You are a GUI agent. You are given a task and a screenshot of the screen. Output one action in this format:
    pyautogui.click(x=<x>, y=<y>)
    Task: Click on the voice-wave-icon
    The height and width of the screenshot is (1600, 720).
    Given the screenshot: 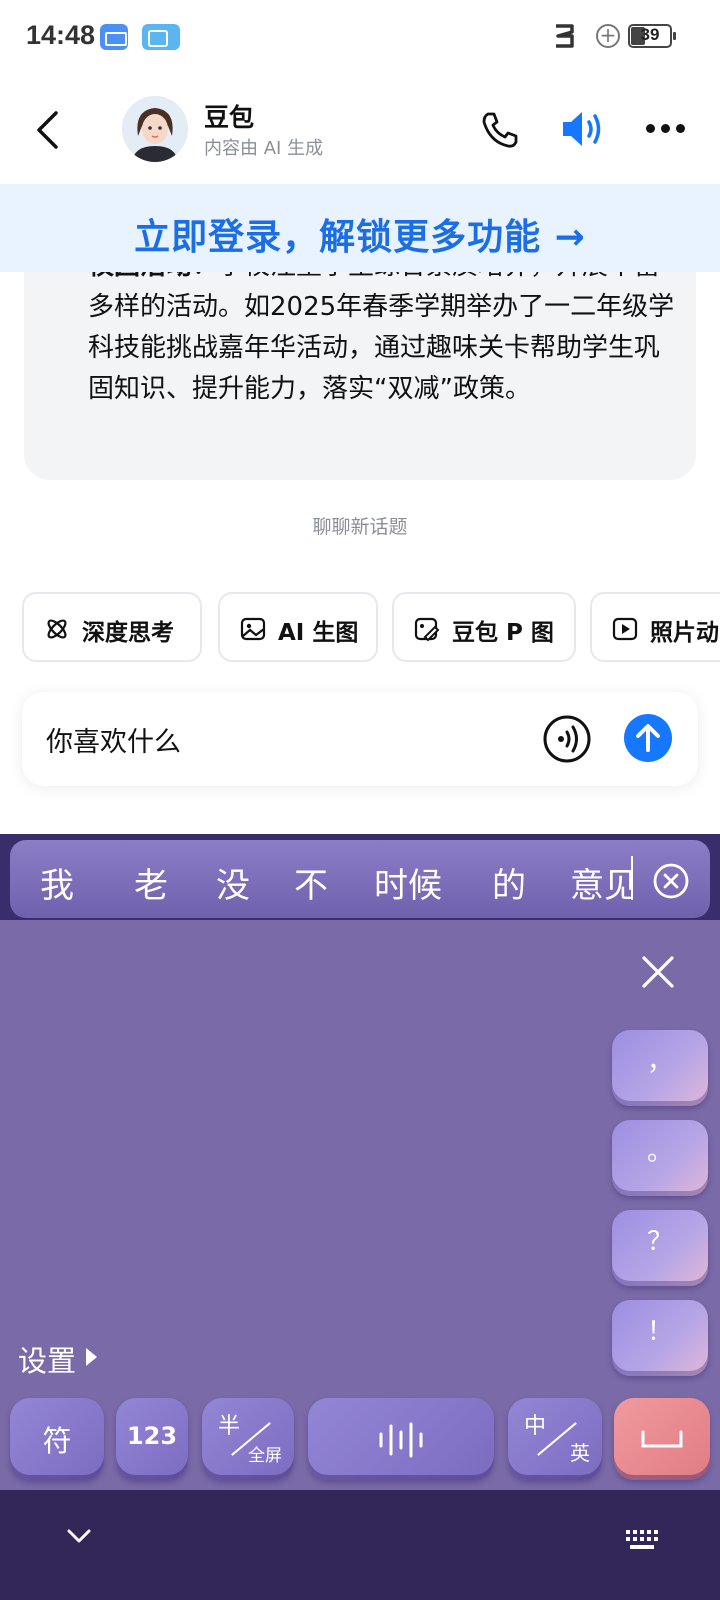 What is the action you would take?
    pyautogui.click(x=401, y=1440)
    